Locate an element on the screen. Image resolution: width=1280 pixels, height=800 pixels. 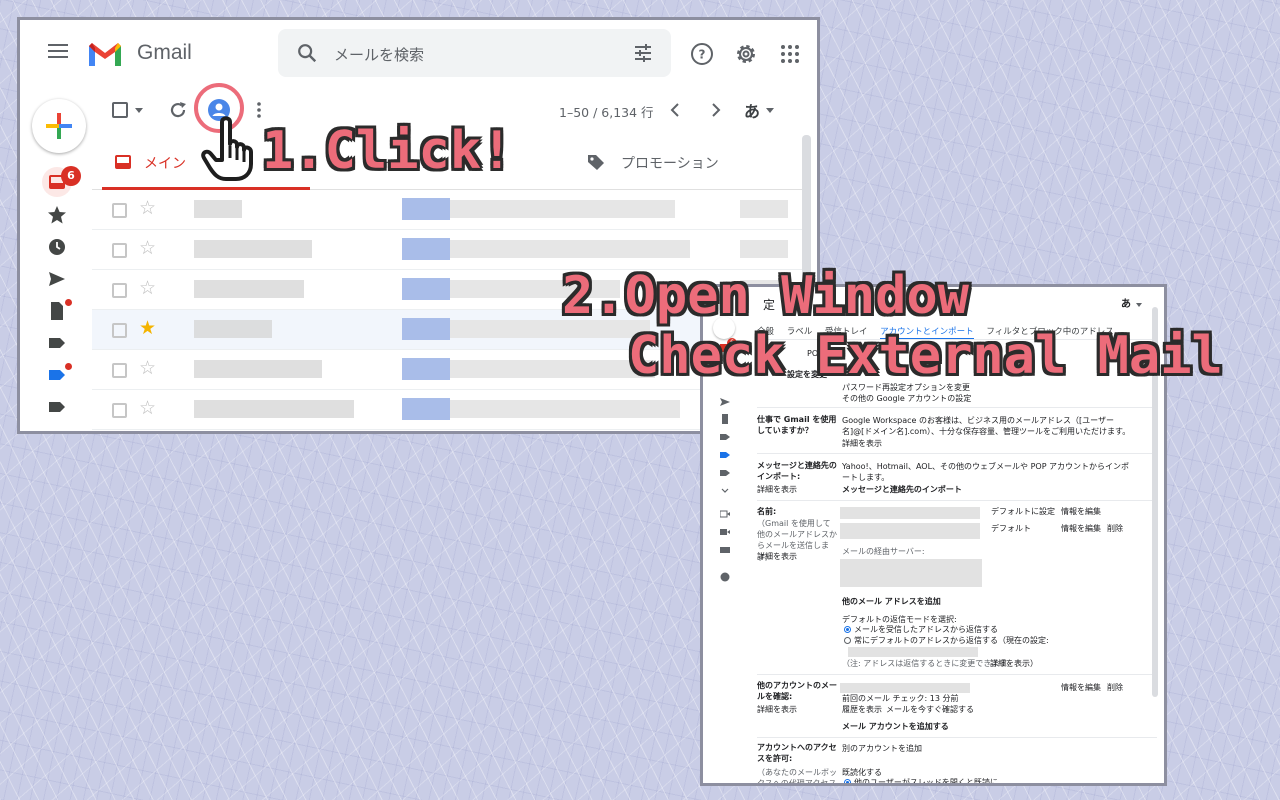
add-mail-account-link: メール アカウントを追加する is located at coordinates (895, 726).